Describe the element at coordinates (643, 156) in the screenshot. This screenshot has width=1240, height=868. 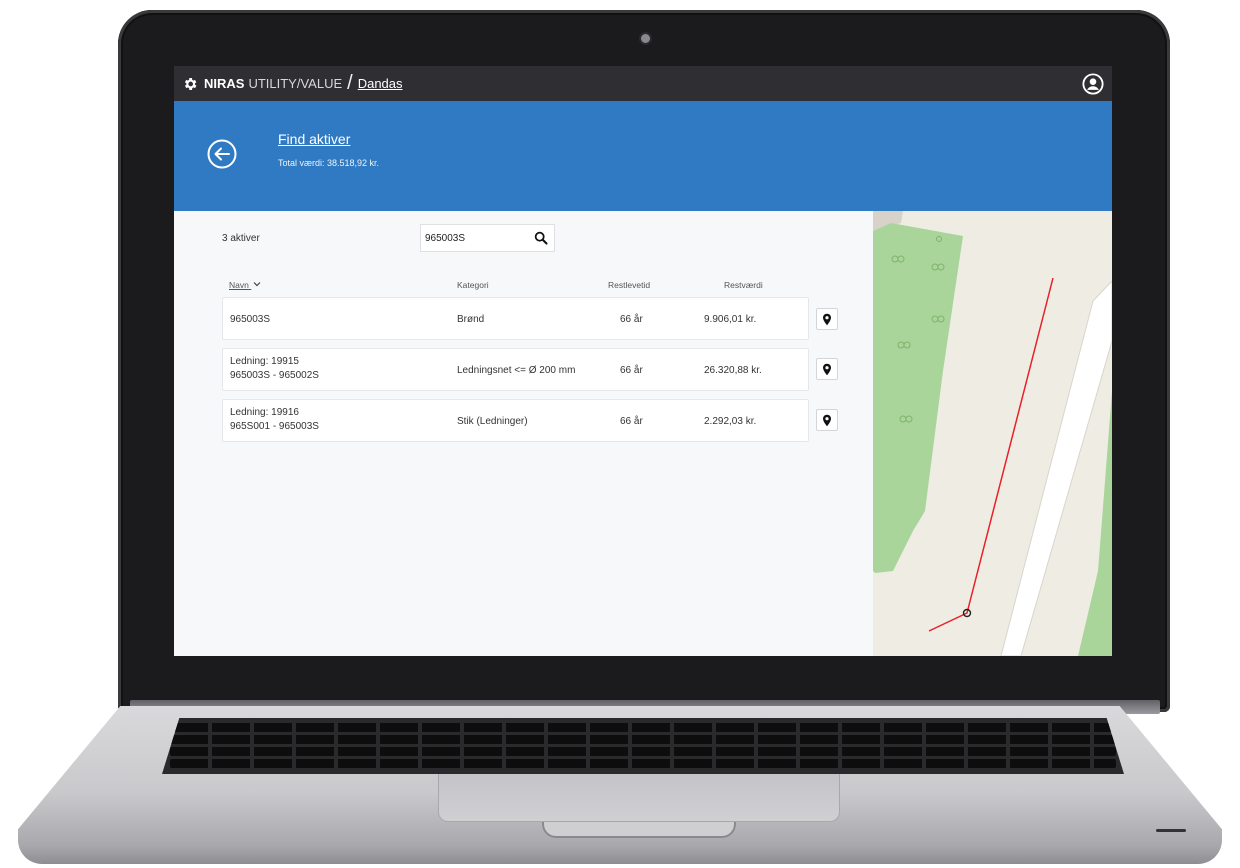
I see `page-header: Find aktiver Total værdi: 38.518,92 kr.` at that location.